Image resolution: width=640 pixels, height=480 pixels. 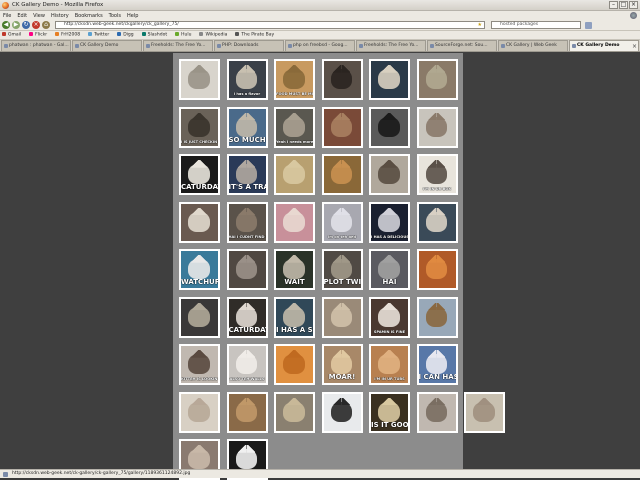 I want to click on bookmark-item: Gmail, so click(x=11, y=35).